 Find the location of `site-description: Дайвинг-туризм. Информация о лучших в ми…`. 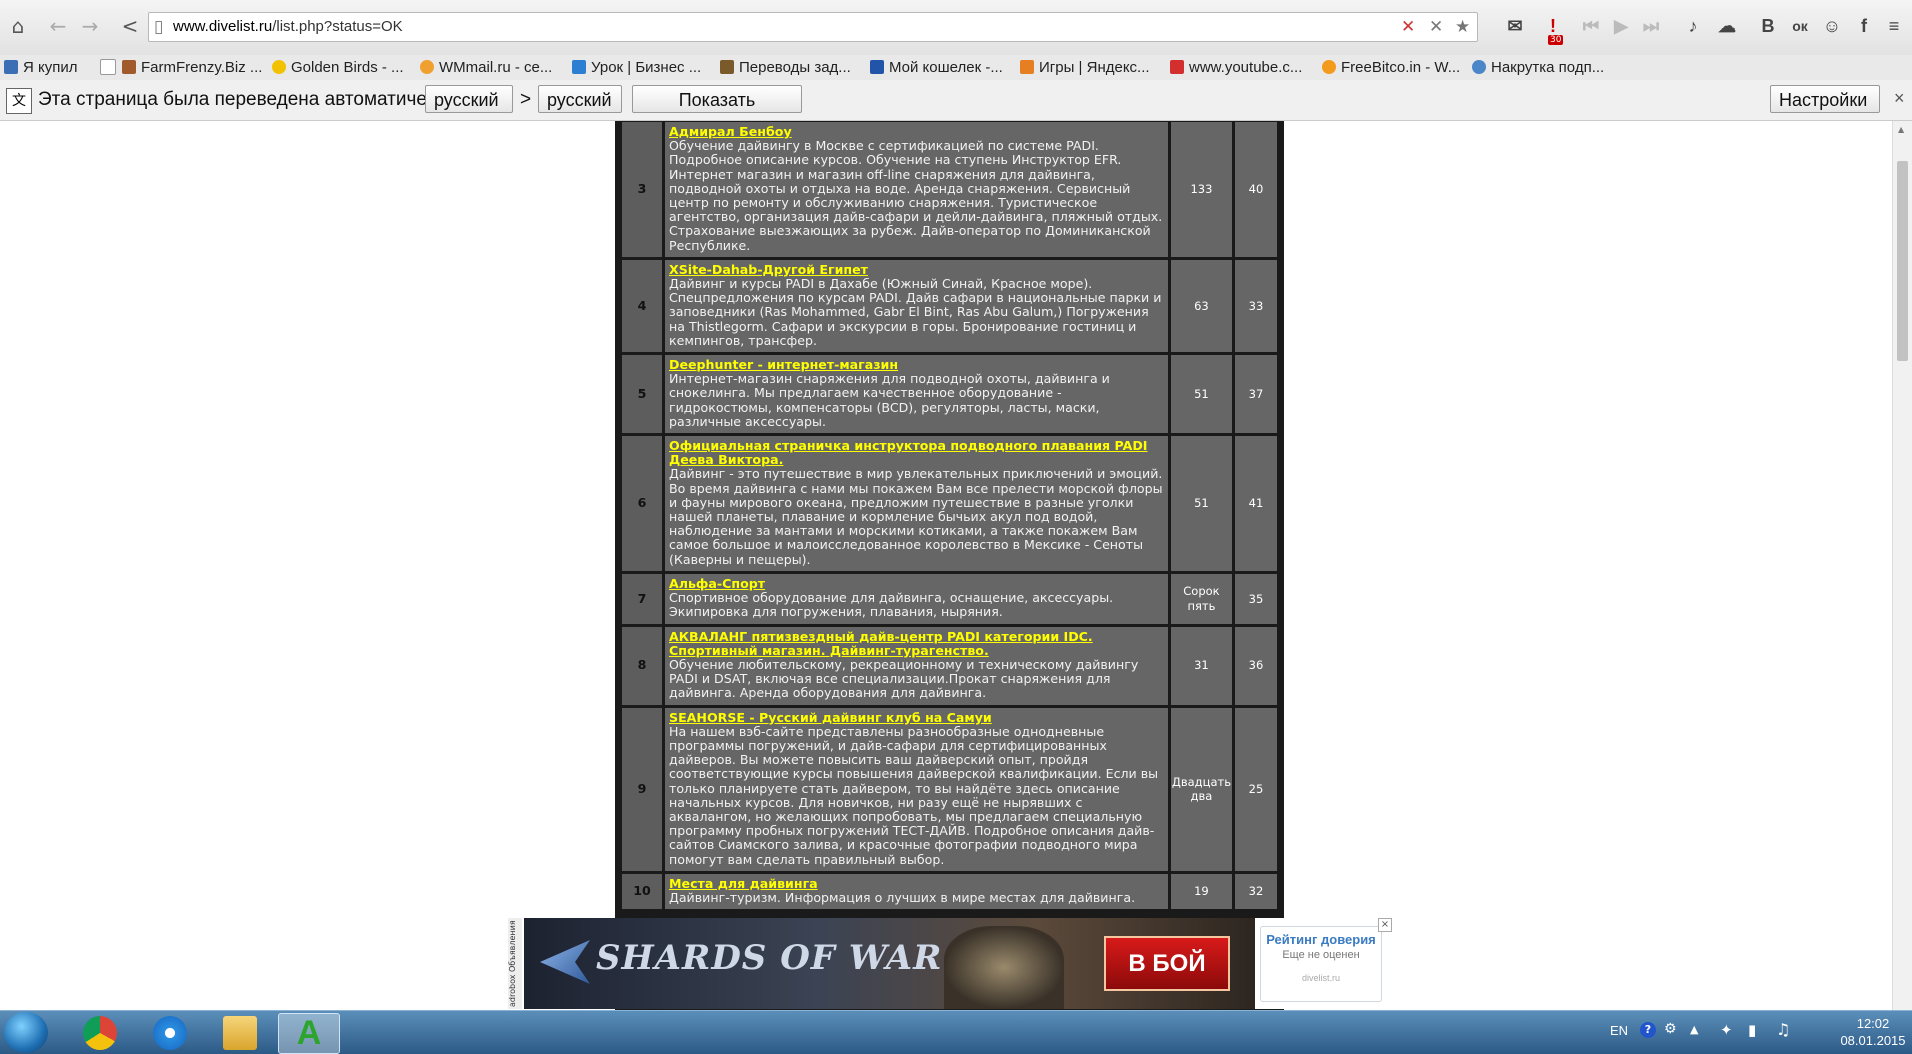

site-description: Дайвинг-туризм. Информация о лучших в ми… is located at coordinates (902, 897).